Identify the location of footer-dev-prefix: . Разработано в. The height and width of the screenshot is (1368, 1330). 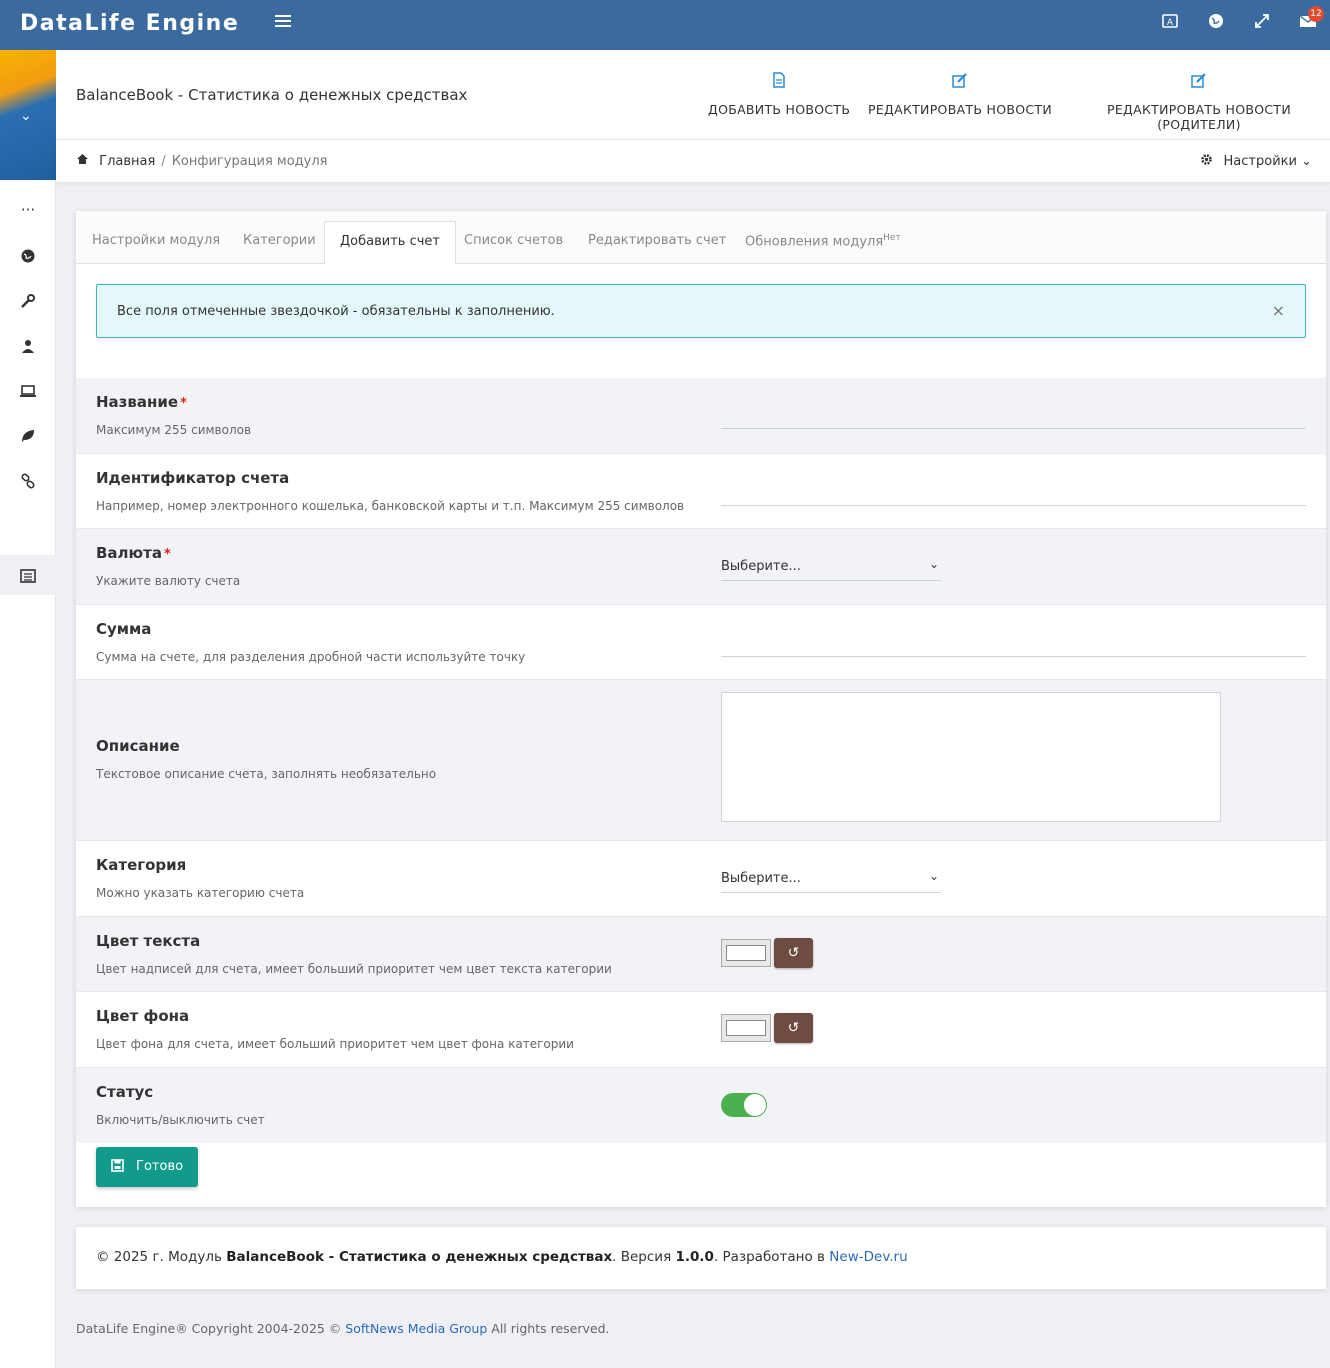
(771, 1257).